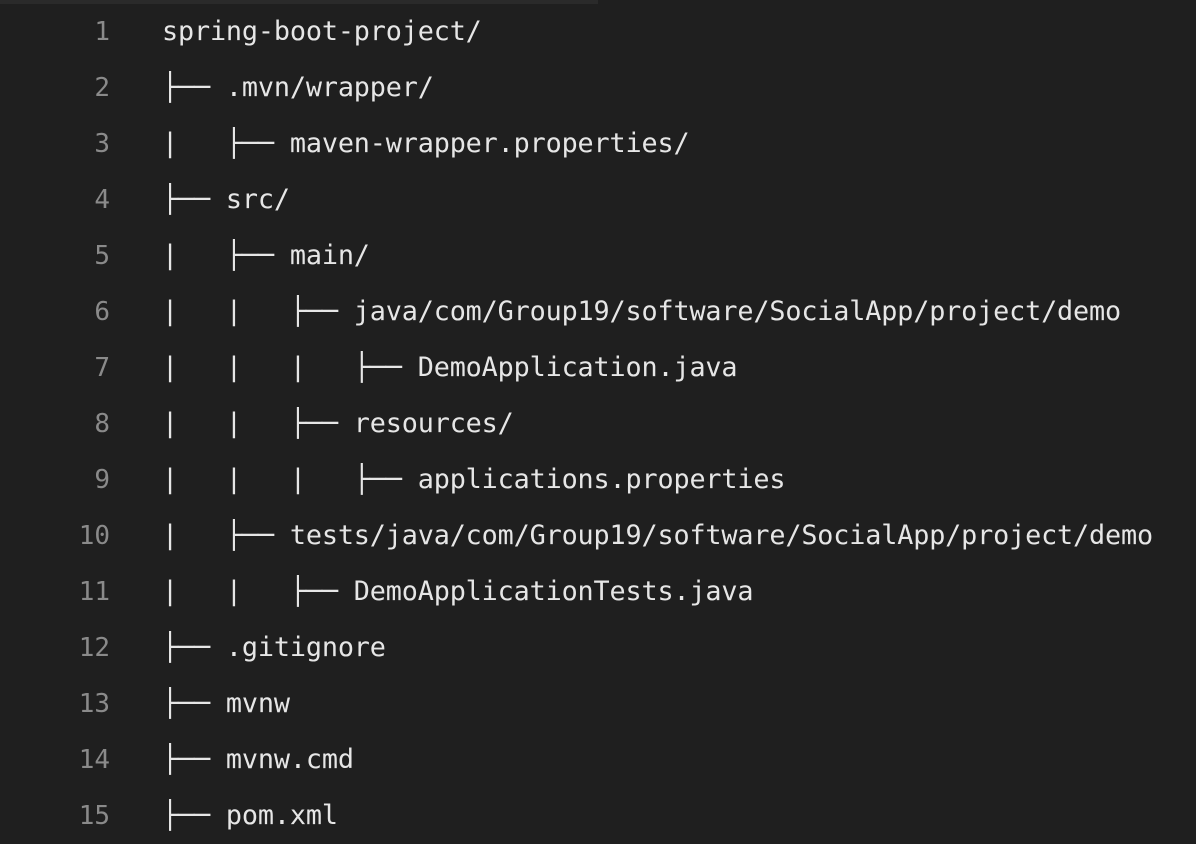 This screenshot has height=844, width=1196. I want to click on code-line: 4 ├── src/, so click(598, 200).